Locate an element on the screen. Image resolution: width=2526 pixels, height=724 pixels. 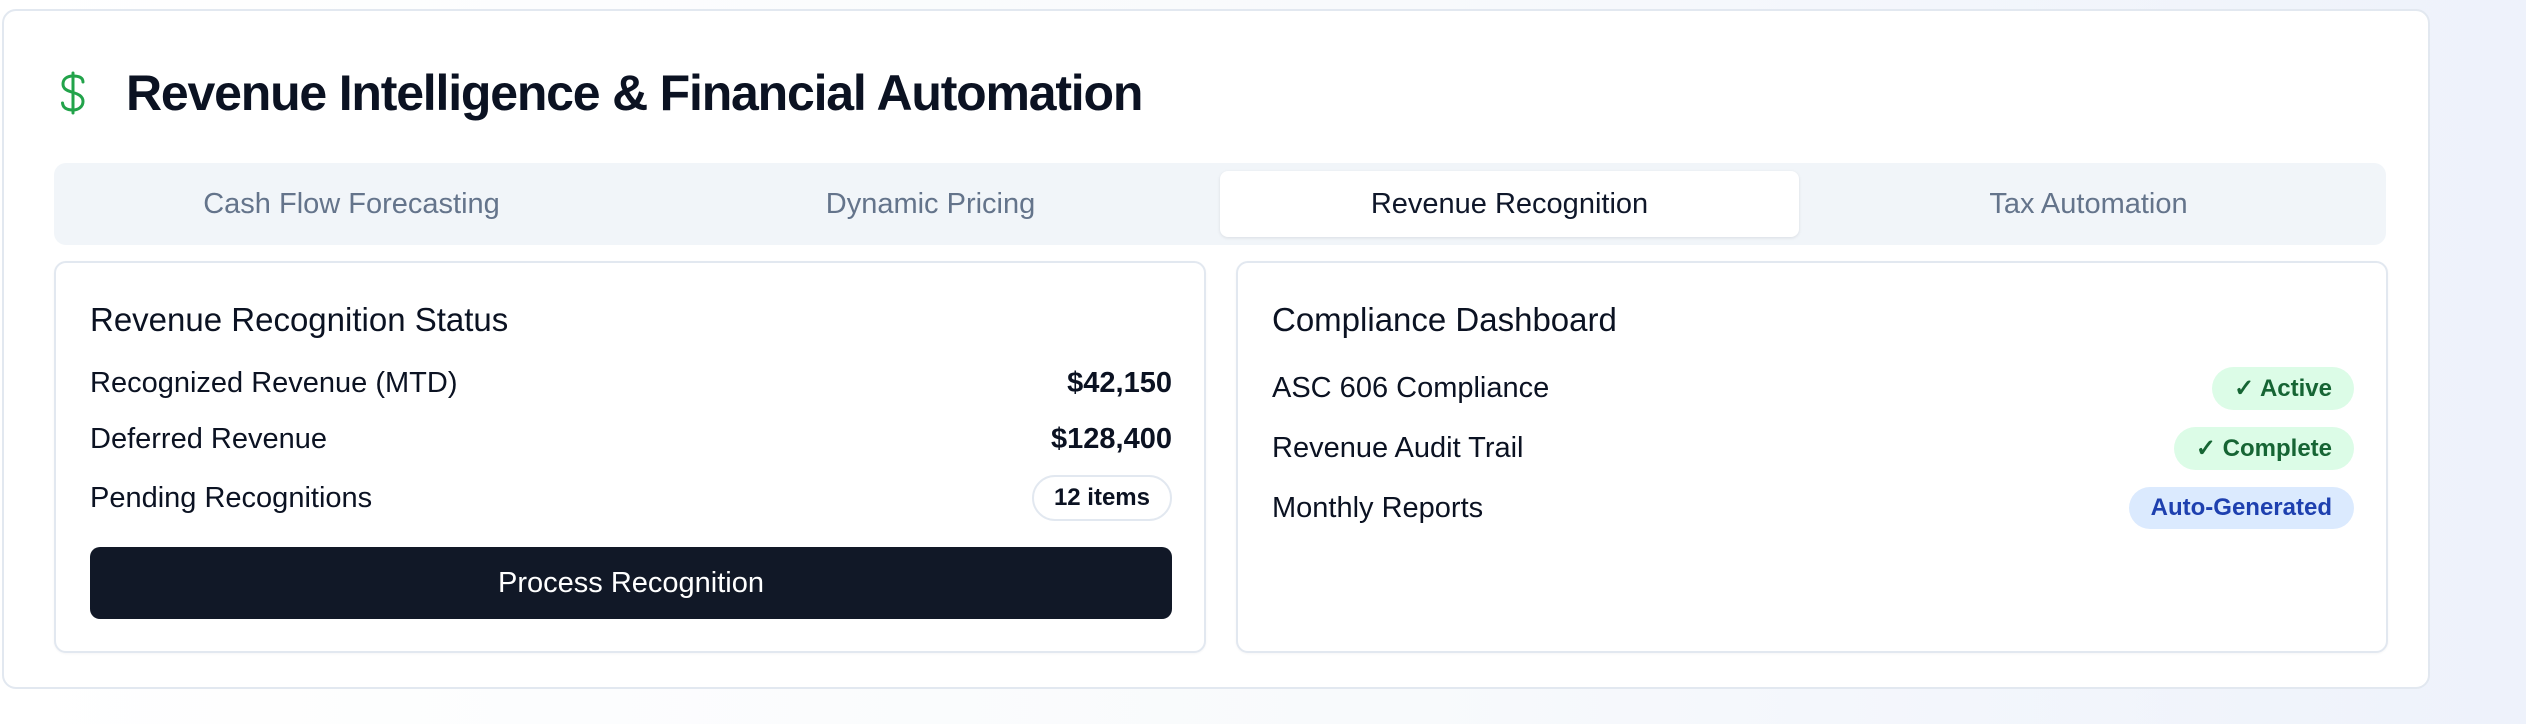
audit-trail-row: Revenue Audit Trail ✓ Complete is located at coordinates (1813, 448).